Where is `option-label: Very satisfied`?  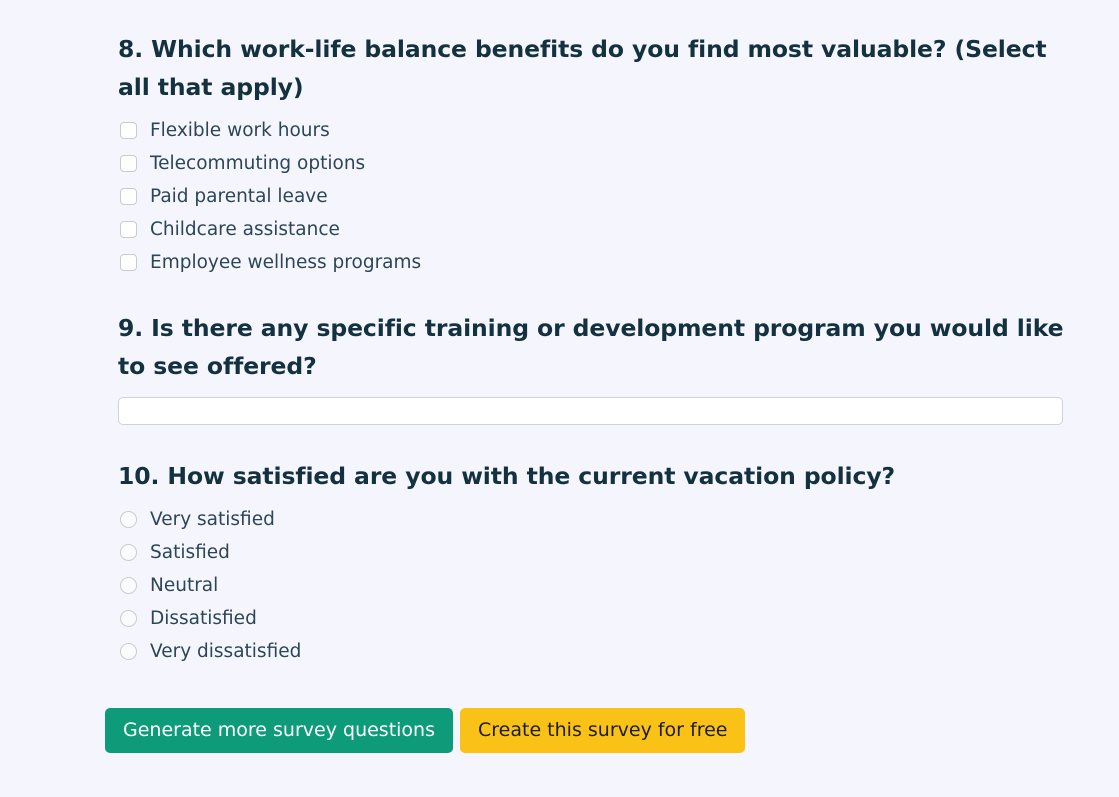 option-label: Very satisfied is located at coordinates (212, 519).